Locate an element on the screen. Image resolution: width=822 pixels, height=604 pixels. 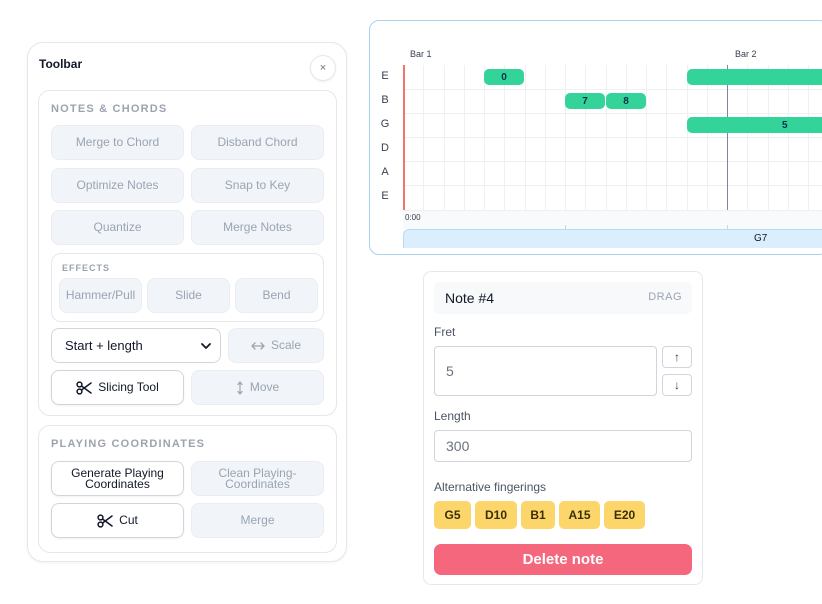
merge-notes-button: Merge Notes is located at coordinates (257, 227).